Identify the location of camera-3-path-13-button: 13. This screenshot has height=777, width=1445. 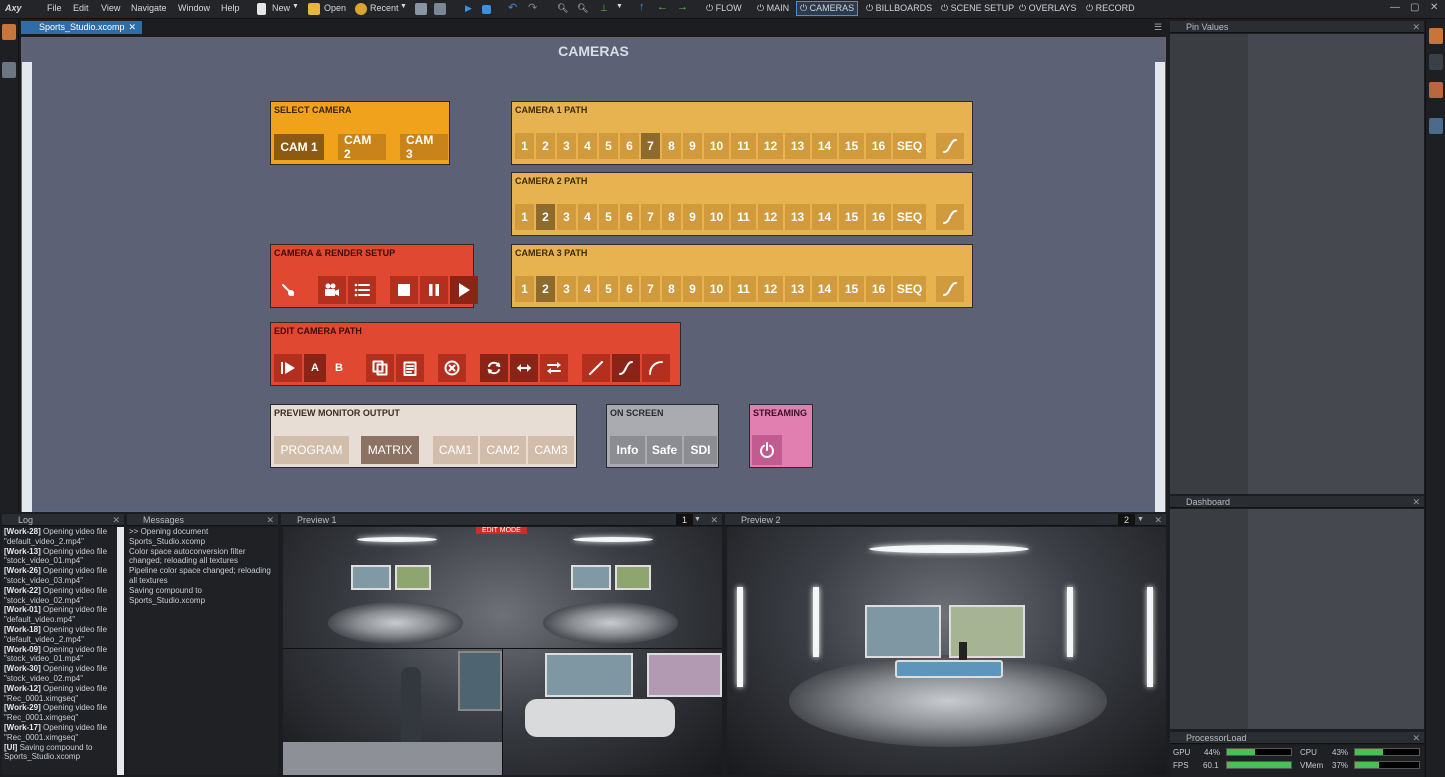
(797, 289).